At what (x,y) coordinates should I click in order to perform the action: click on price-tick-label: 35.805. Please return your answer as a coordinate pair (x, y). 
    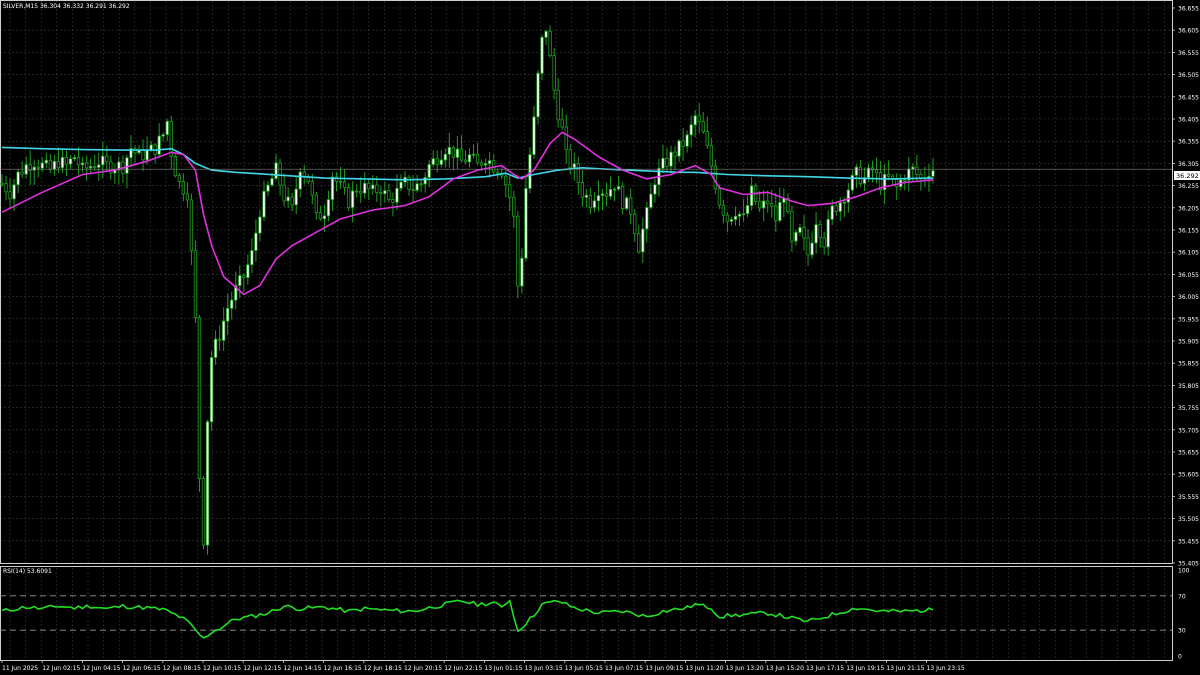
    Looking at the image, I should click on (1188, 386).